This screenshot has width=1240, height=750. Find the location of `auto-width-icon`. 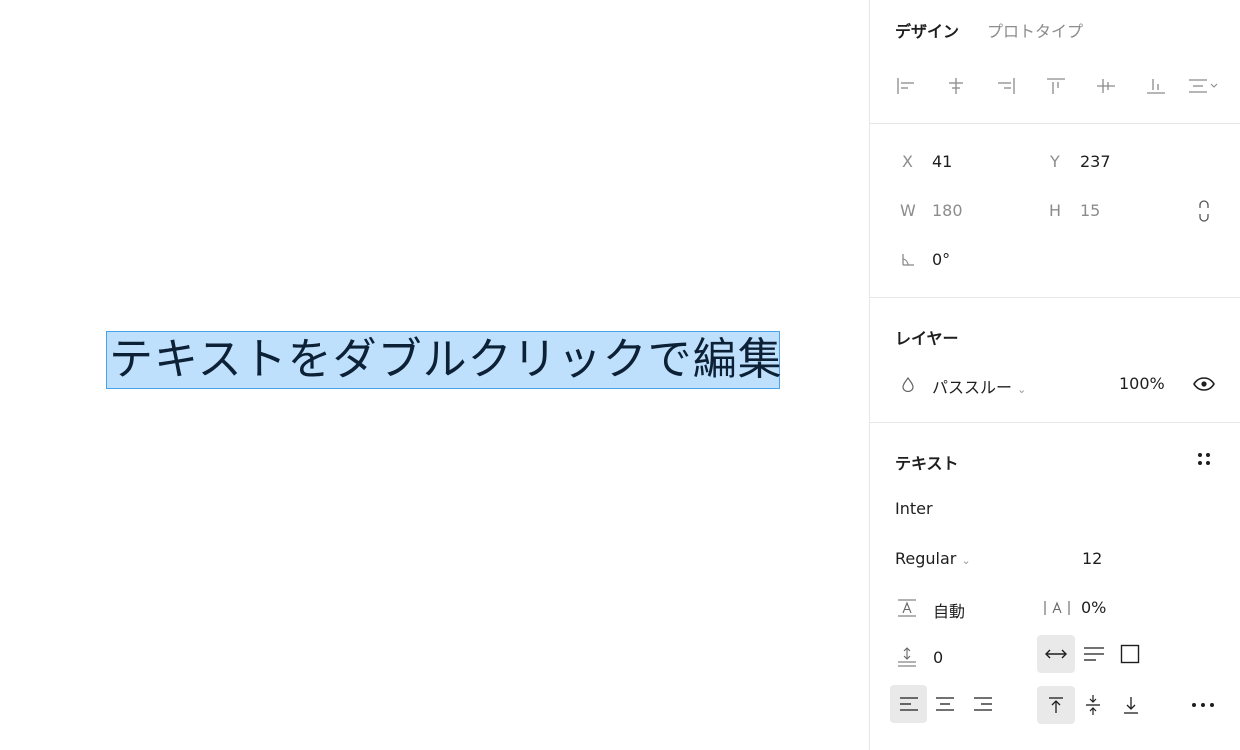

auto-width-icon is located at coordinates (1056, 654).